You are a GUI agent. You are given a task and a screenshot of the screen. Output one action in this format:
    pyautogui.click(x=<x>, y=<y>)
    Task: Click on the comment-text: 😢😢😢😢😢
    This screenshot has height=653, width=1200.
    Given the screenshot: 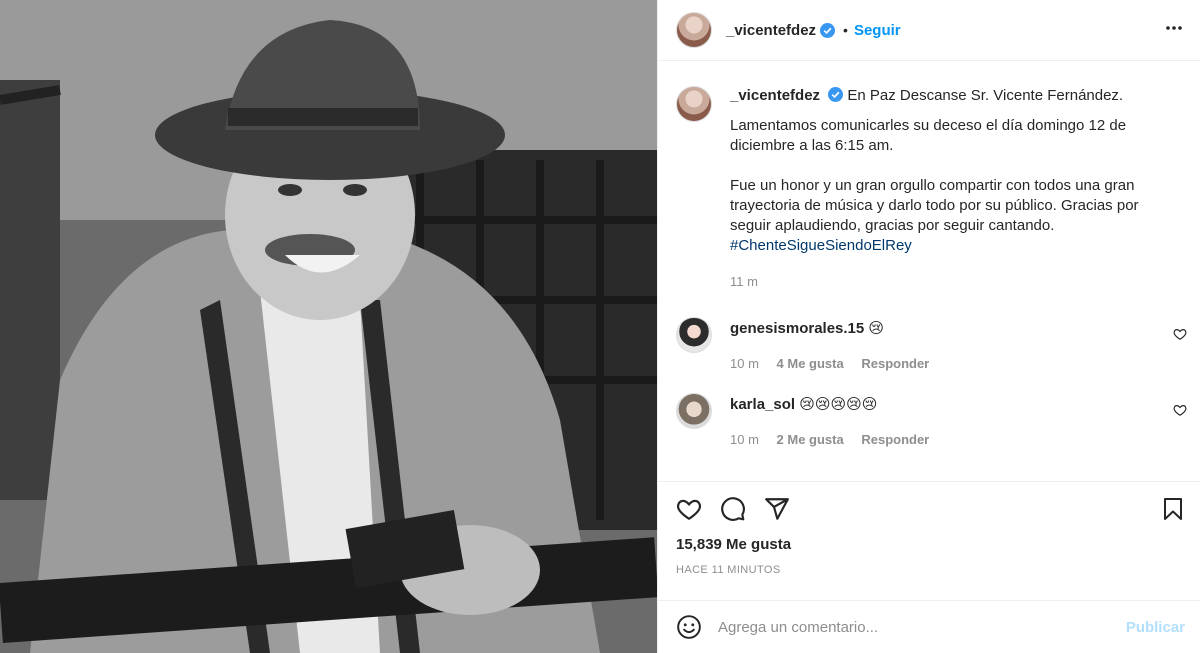 What is the action you would take?
    pyautogui.click(x=838, y=404)
    